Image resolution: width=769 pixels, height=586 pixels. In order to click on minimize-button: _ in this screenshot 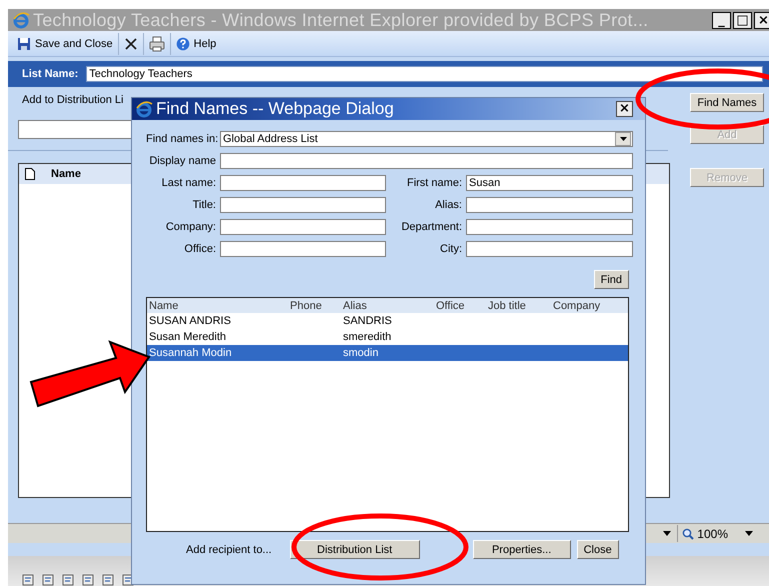, I will do `click(721, 20)`.